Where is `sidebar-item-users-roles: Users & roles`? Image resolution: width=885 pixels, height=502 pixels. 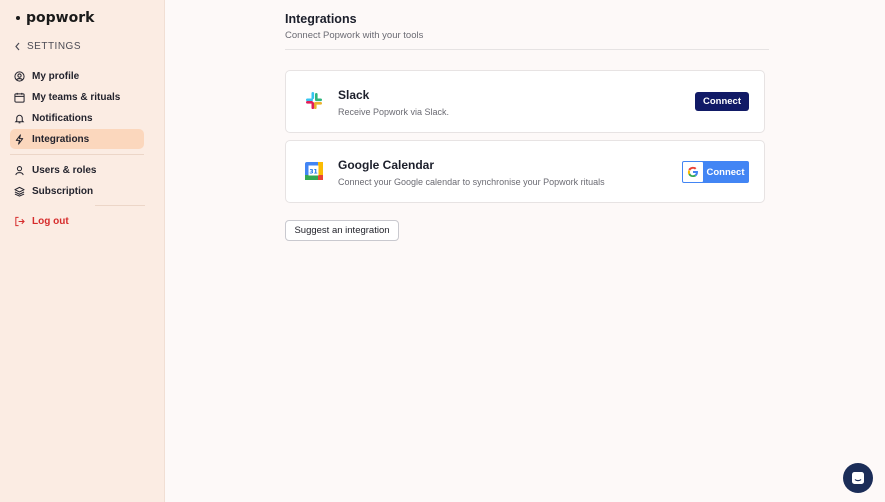
sidebar-item-users-roles: Users & roles is located at coordinates (77, 170).